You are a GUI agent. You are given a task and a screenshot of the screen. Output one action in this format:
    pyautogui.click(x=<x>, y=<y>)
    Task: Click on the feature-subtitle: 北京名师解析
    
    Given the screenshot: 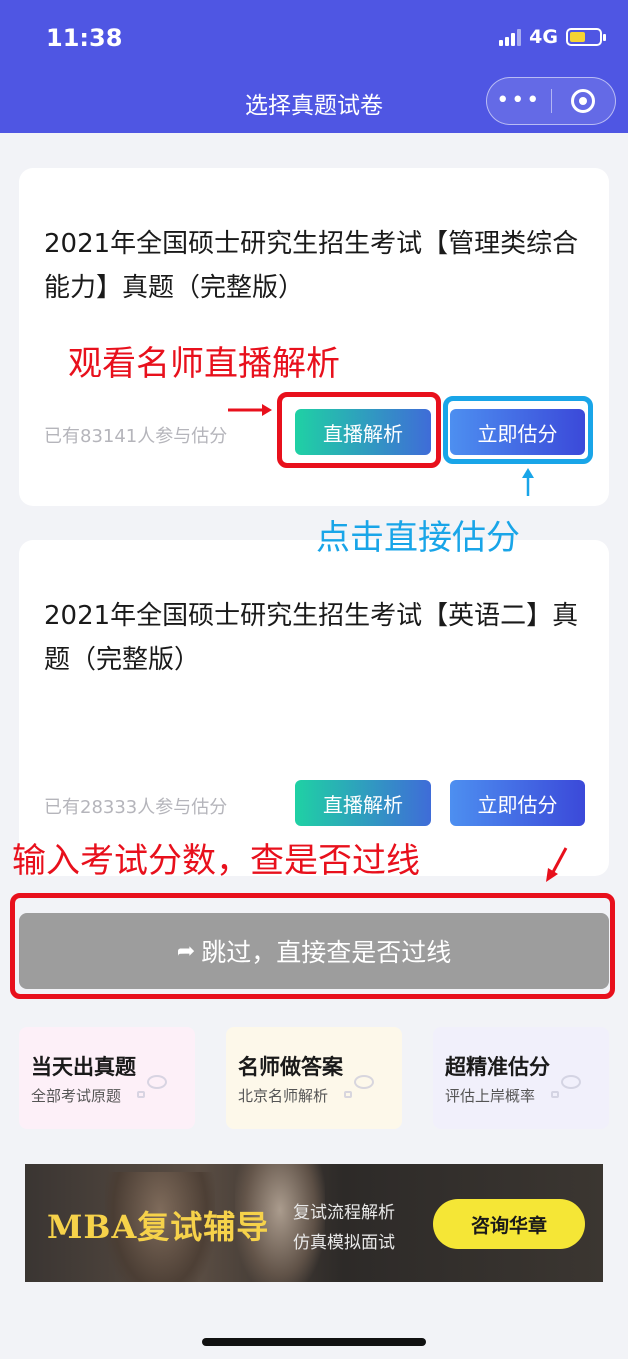 What is the action you would take?
    pyautogui.click(x=283, y=1096)
    